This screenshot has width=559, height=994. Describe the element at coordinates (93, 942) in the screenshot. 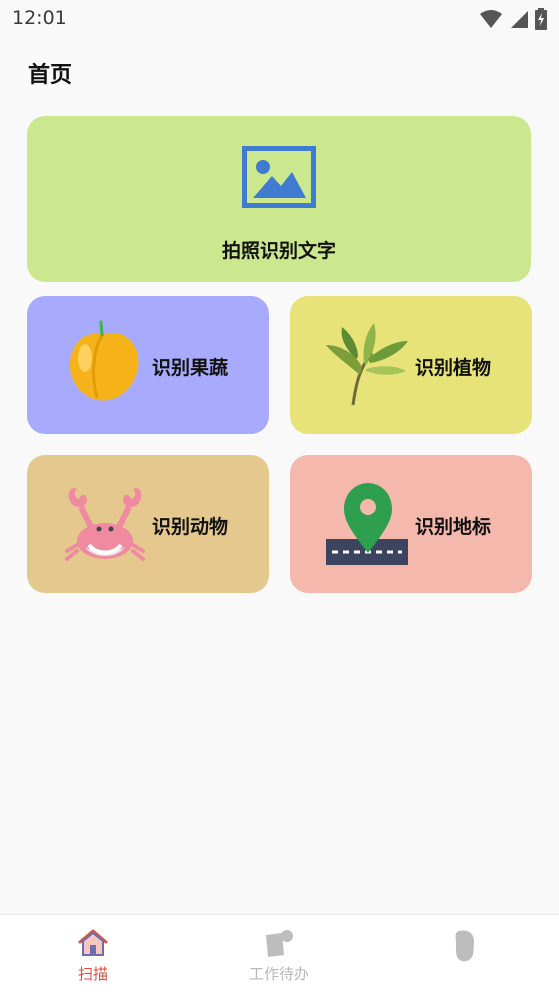

I see `home-icon` at that location.